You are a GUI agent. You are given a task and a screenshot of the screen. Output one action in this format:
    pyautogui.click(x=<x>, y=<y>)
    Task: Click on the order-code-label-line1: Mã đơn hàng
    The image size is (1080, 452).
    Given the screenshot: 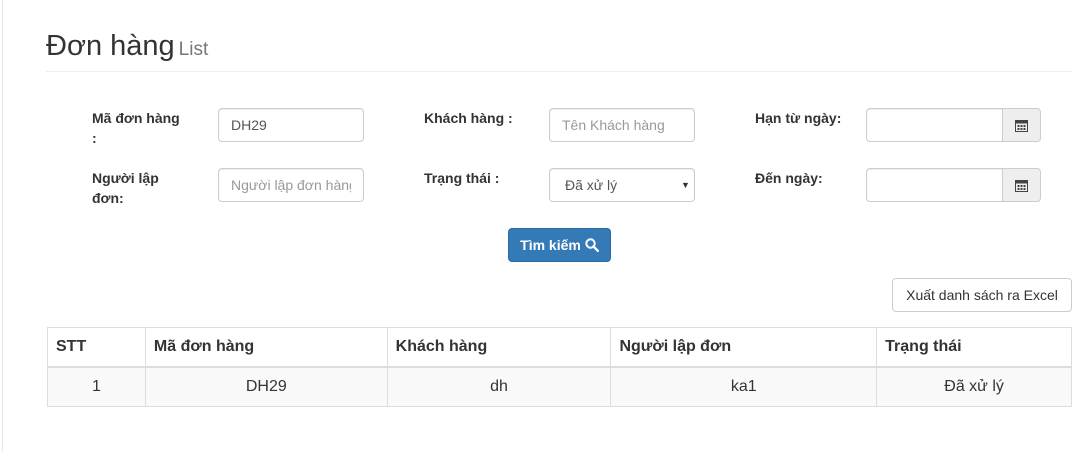 What is the action you would take?
    pyautogui.click(x=136, y=118)
    